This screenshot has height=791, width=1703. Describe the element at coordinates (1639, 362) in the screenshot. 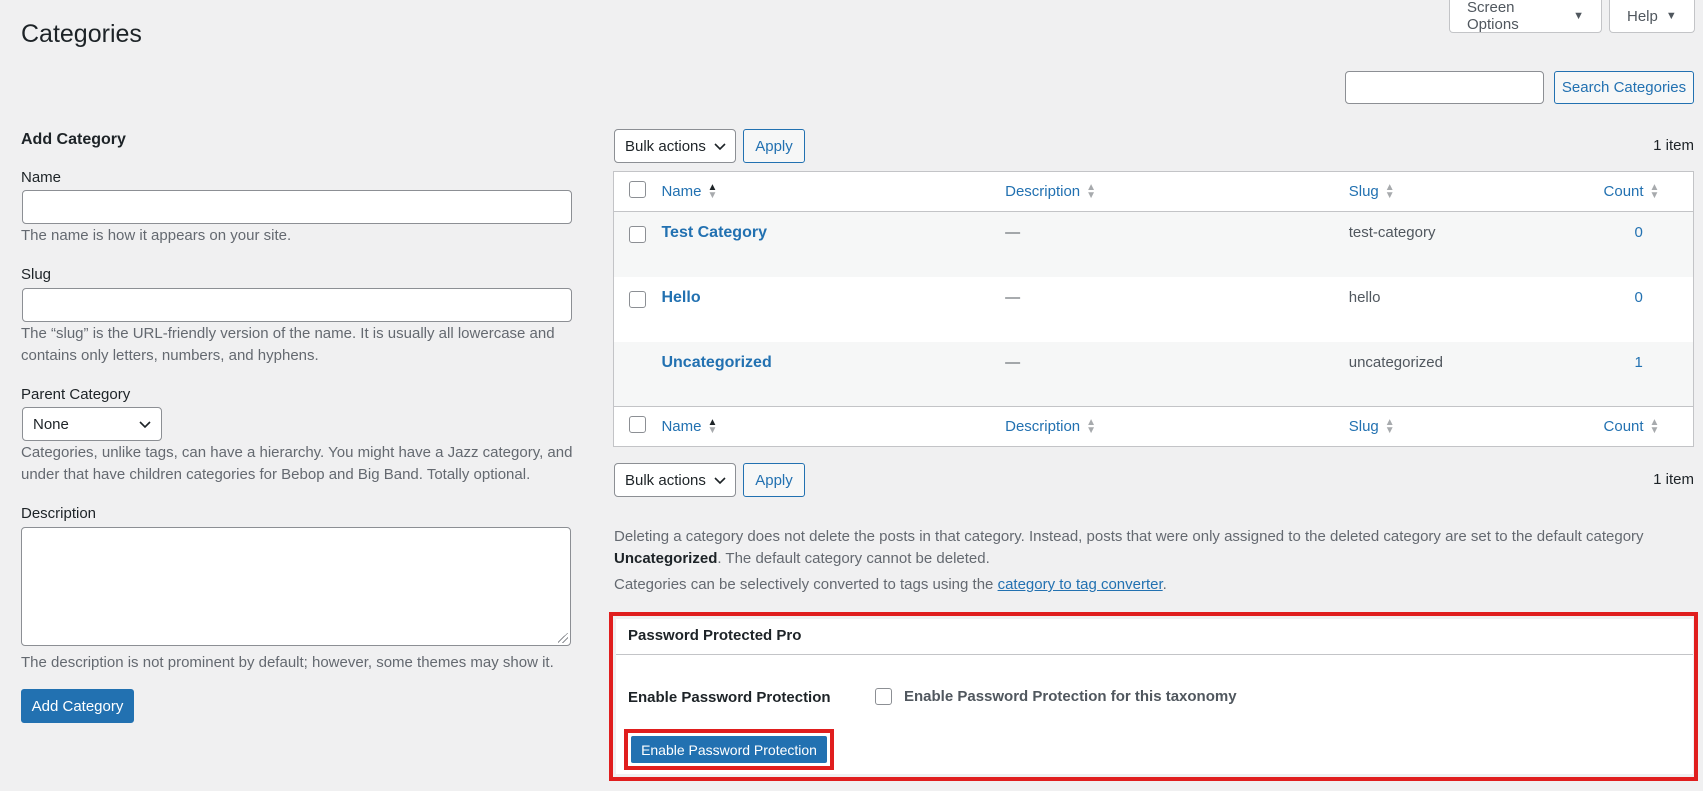

I see `category-count-link: 1` at that location.